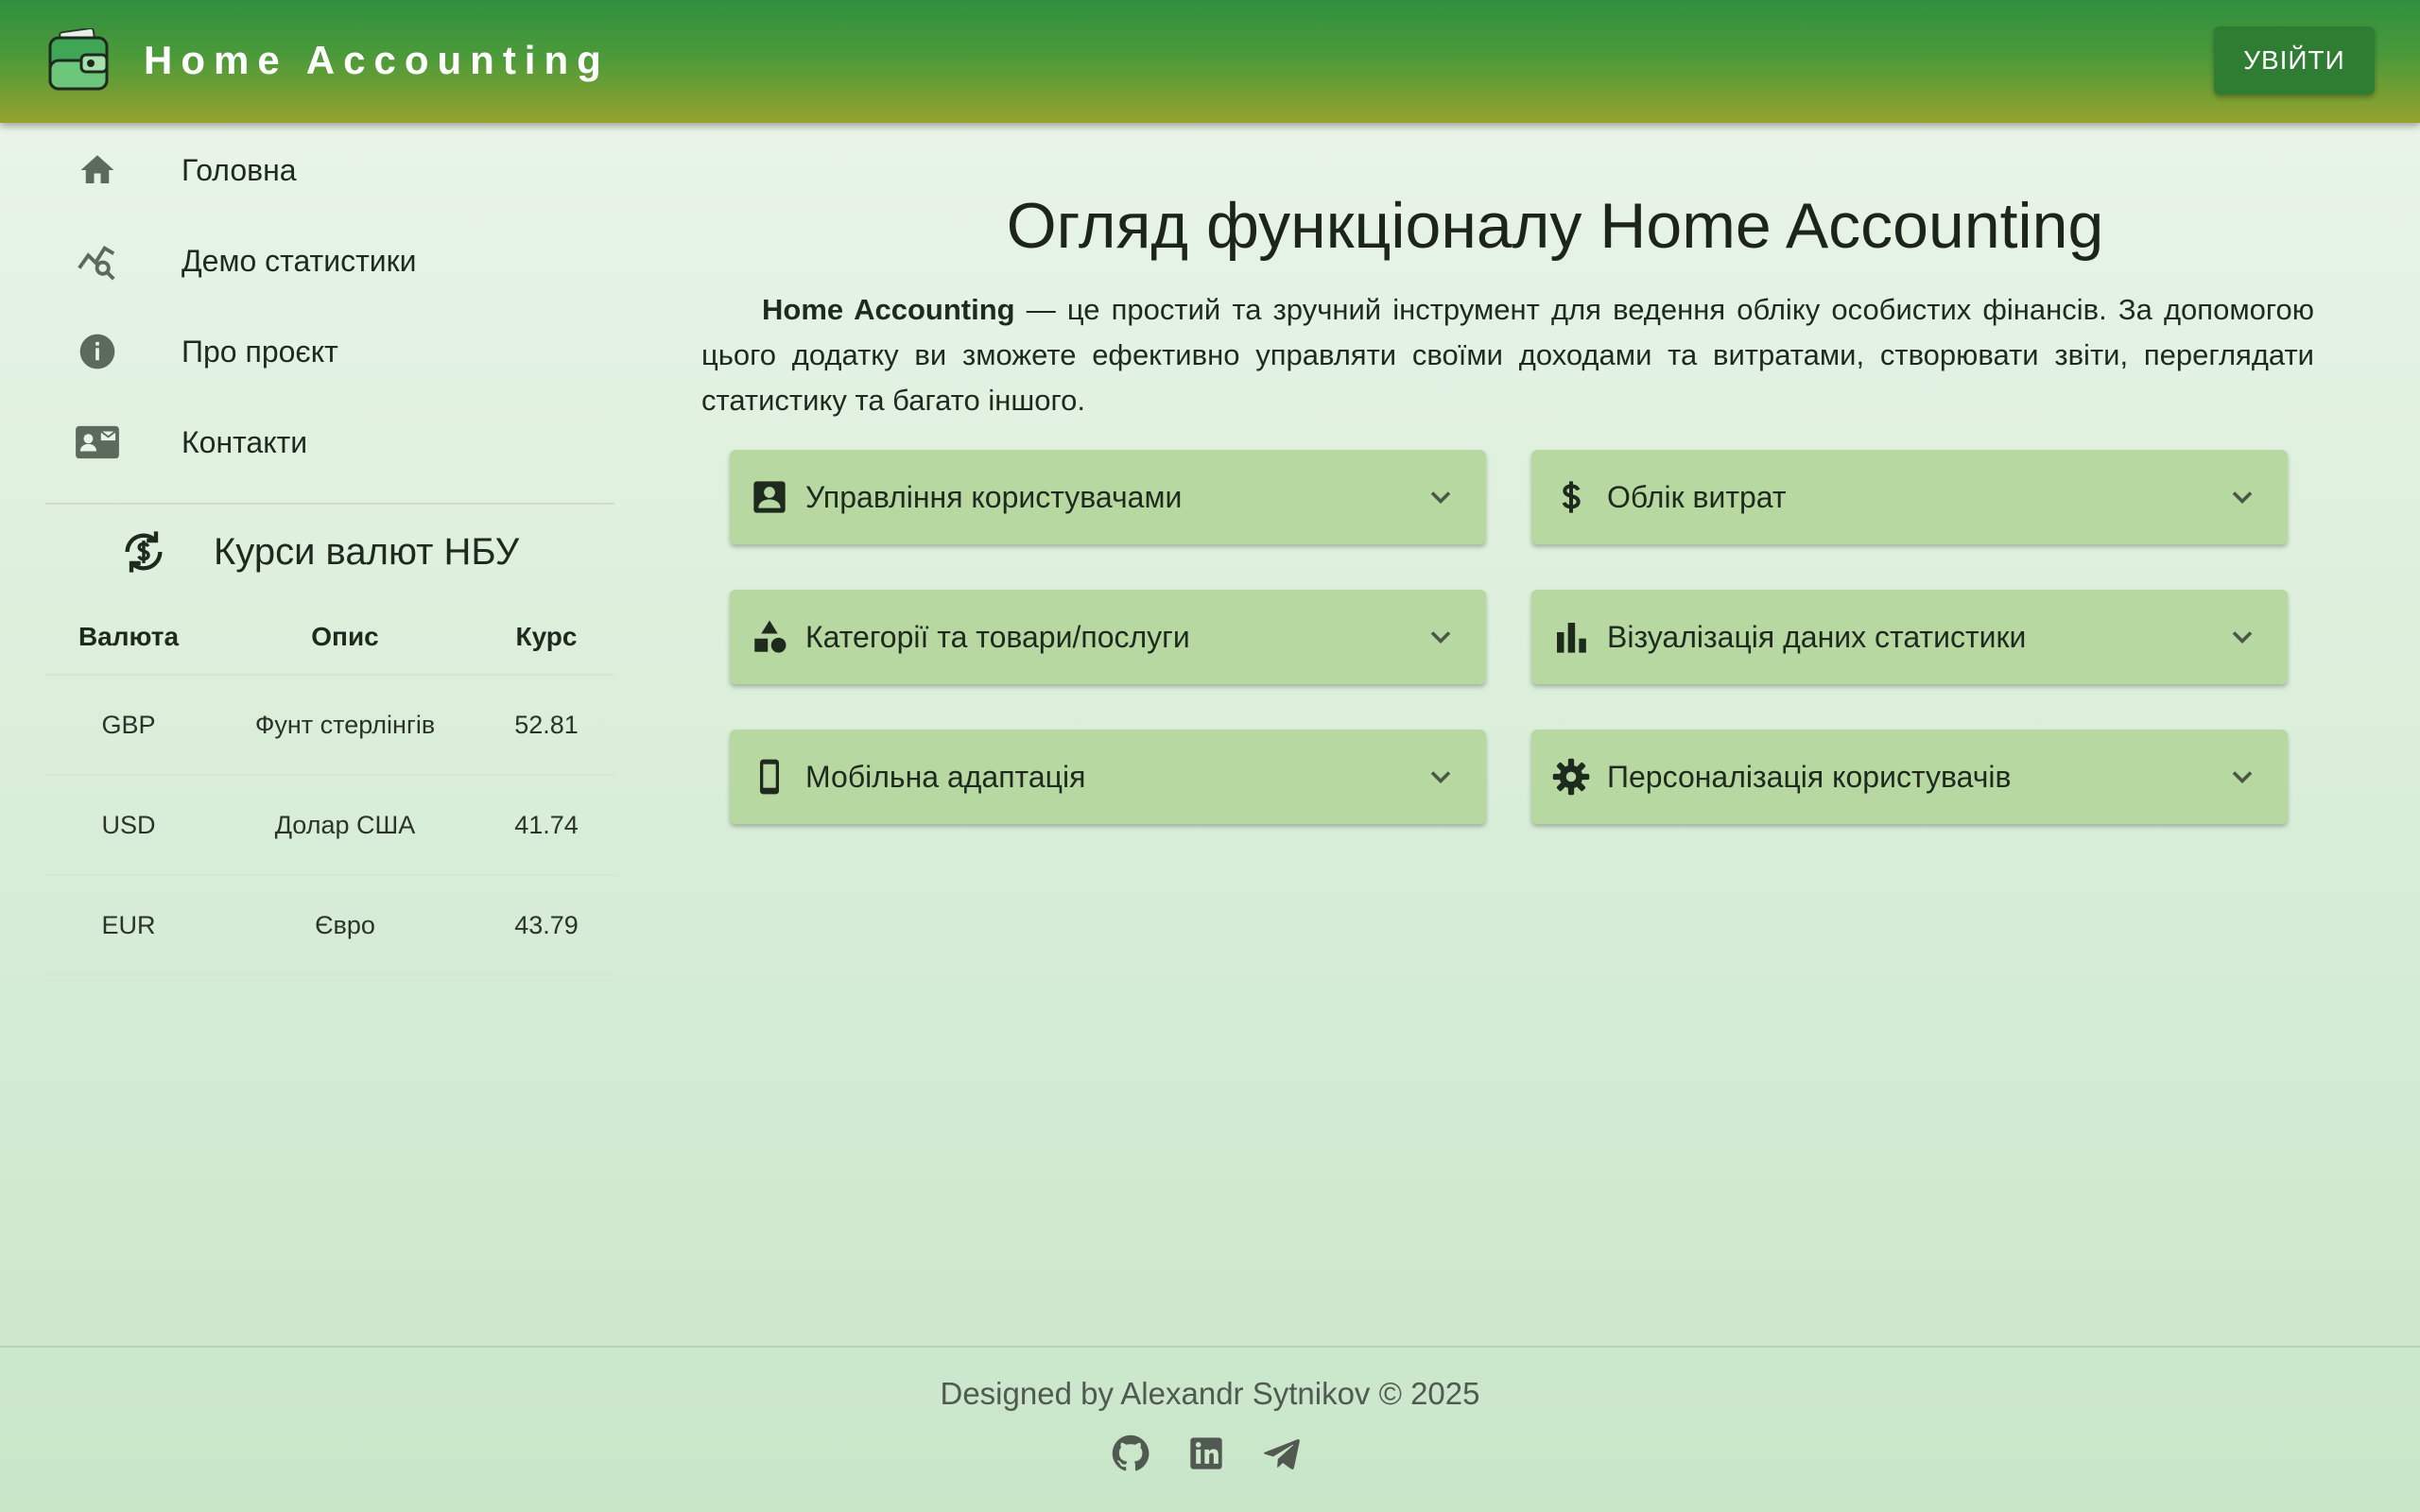  Describe the element at coordinates (367, 552) in the screenshot. I see `rates-title: Курси валют НБУ` at that location.